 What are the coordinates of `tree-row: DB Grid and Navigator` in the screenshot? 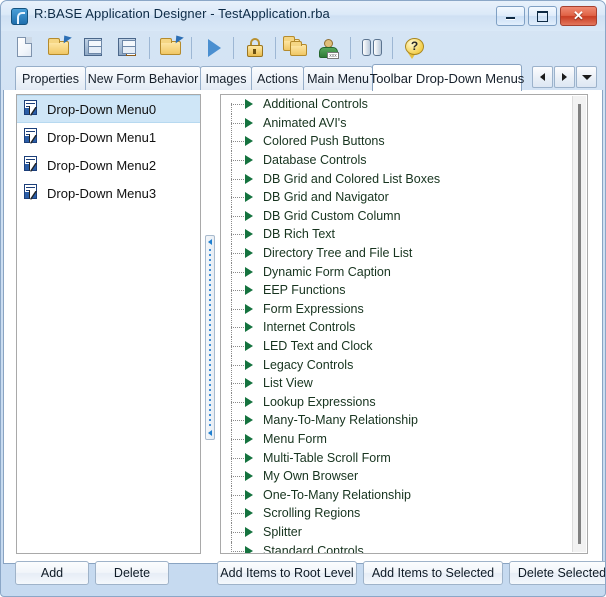 It's located at (397, 198).